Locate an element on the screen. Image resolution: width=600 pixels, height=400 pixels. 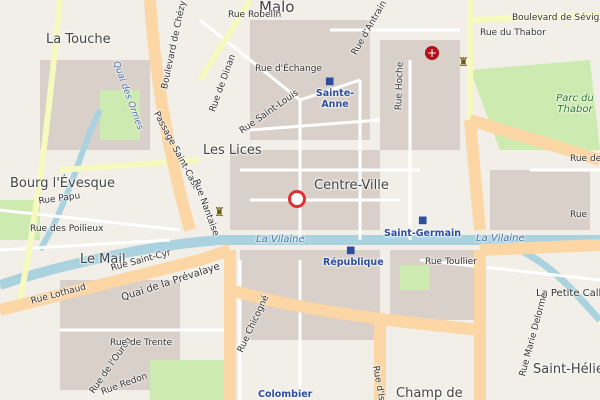
hospital-icon: + is located at coordinates (432, 53).